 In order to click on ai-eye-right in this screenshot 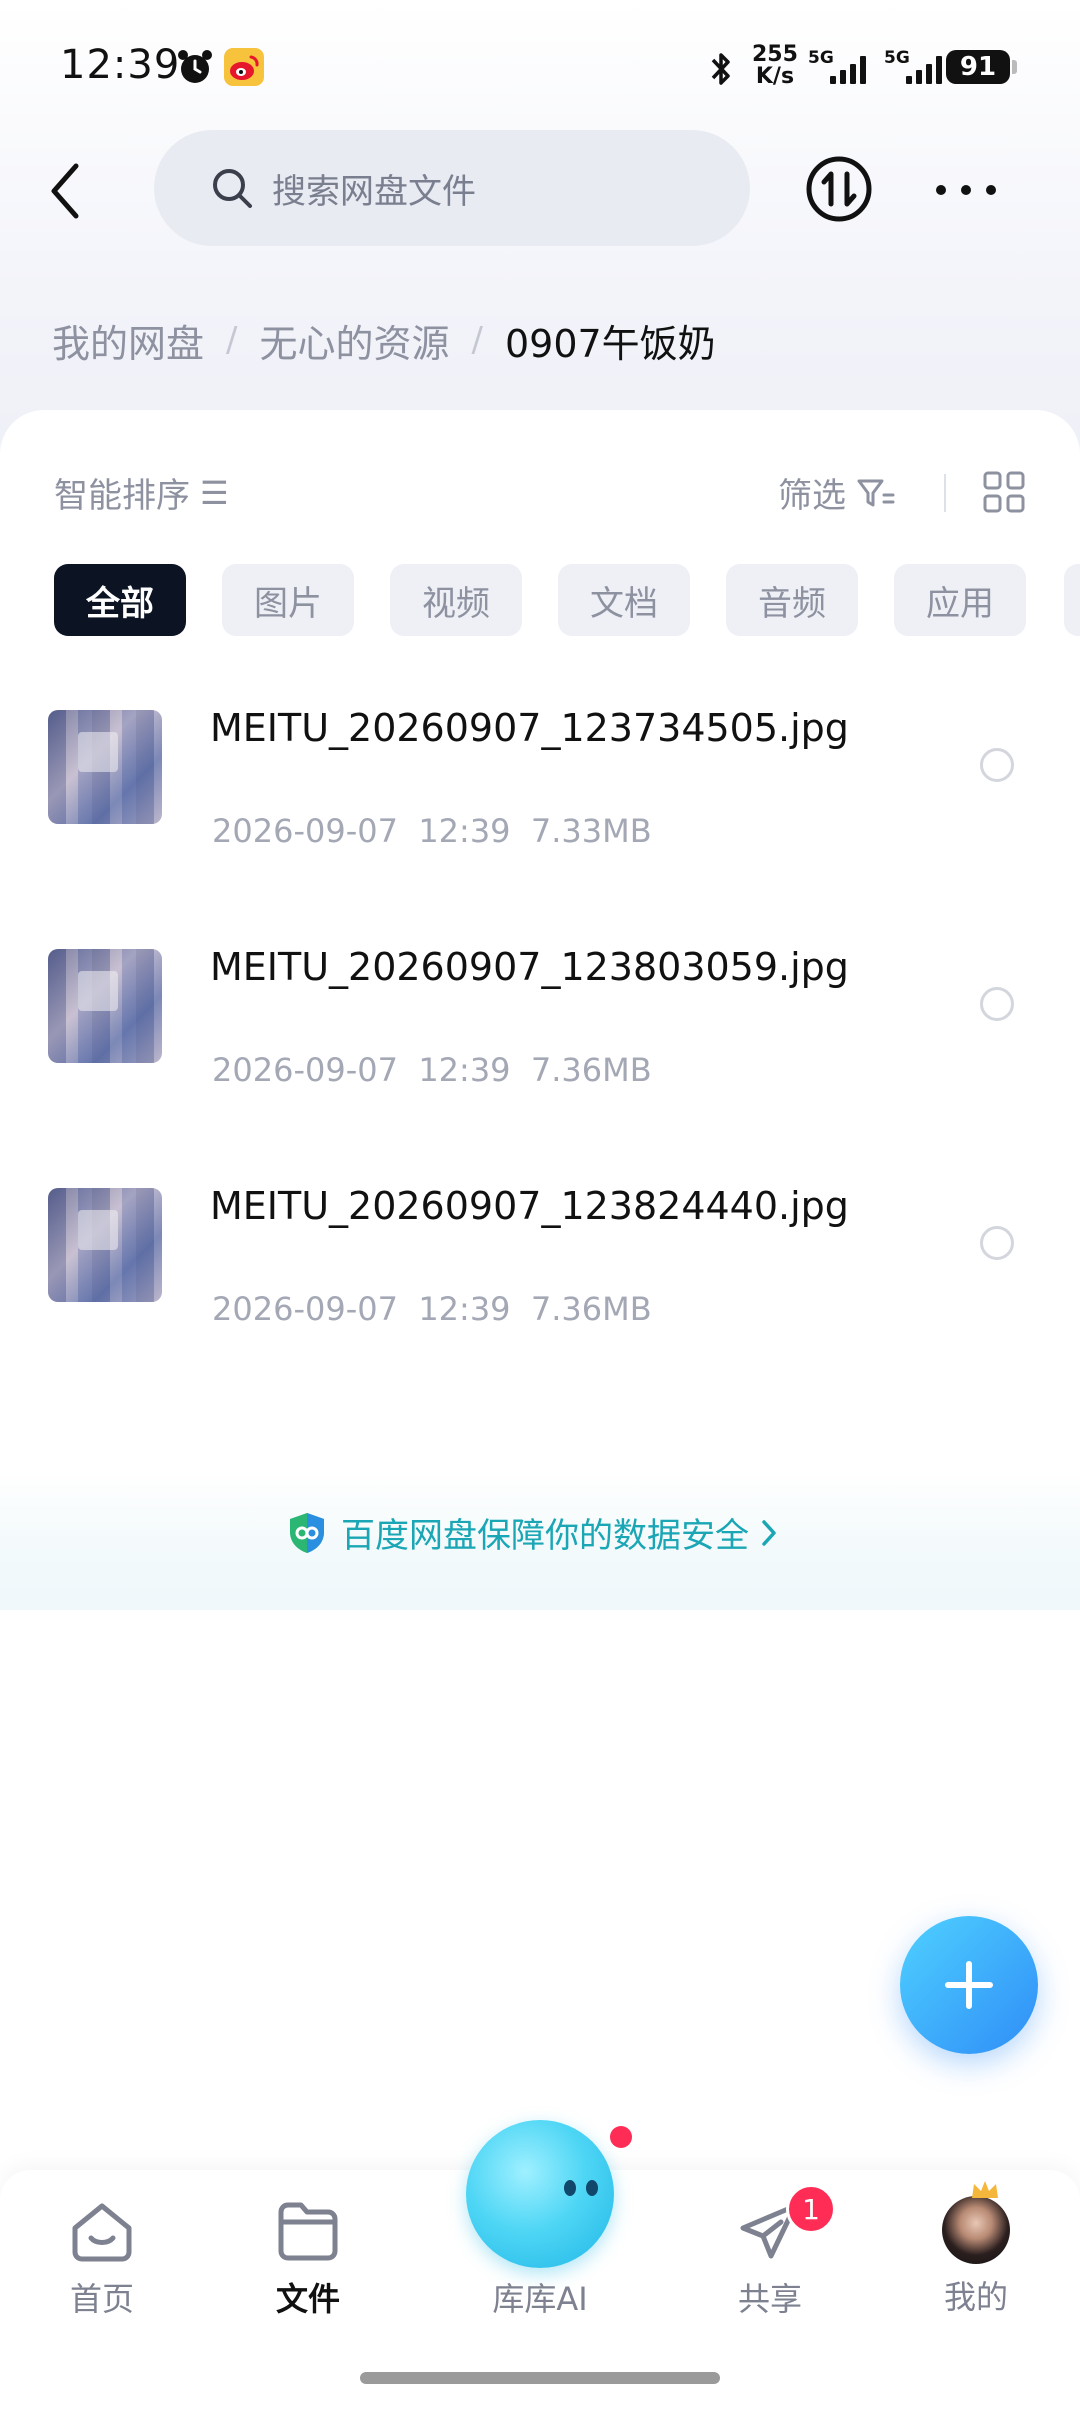, I will do `click(592, 2188)`.